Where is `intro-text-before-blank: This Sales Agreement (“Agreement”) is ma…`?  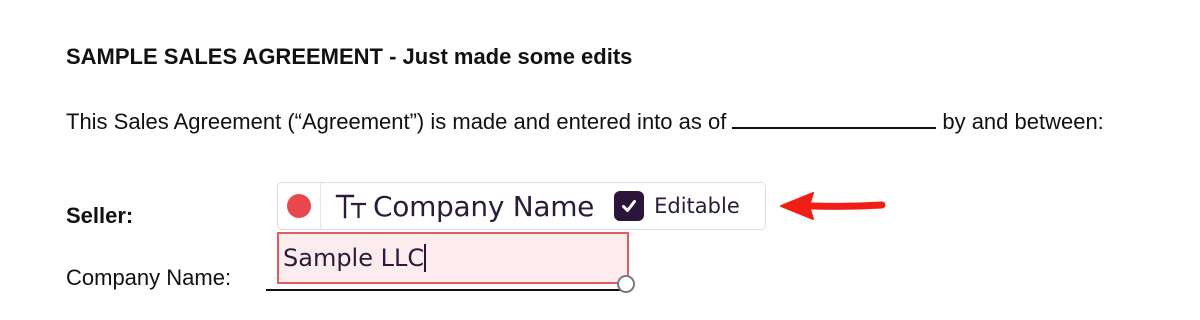 intro-text-before-blank: This Sales Agreement (“Agreement”) is ma… is located at coordinates (396, 121).